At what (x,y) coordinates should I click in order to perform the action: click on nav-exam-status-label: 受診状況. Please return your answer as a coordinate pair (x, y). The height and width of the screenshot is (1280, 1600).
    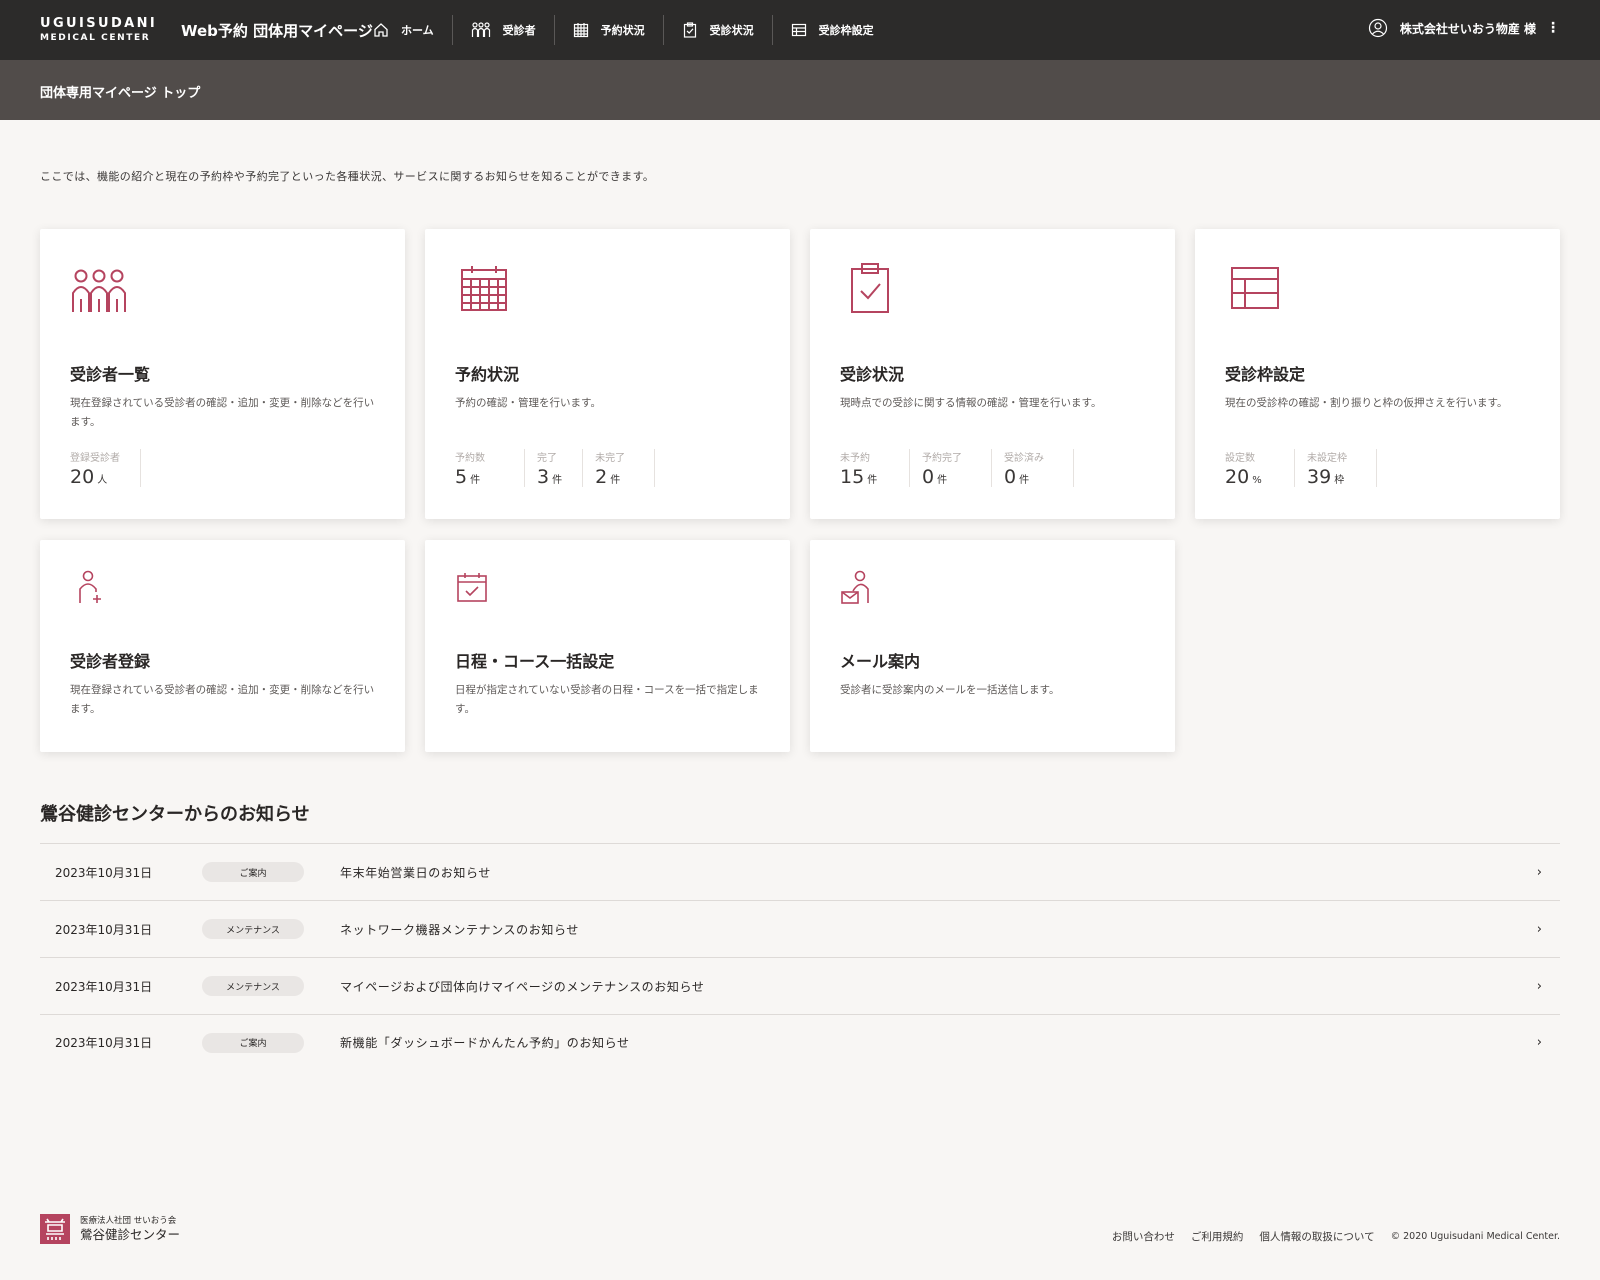
    Looking at the image, I should click on (731, 30).